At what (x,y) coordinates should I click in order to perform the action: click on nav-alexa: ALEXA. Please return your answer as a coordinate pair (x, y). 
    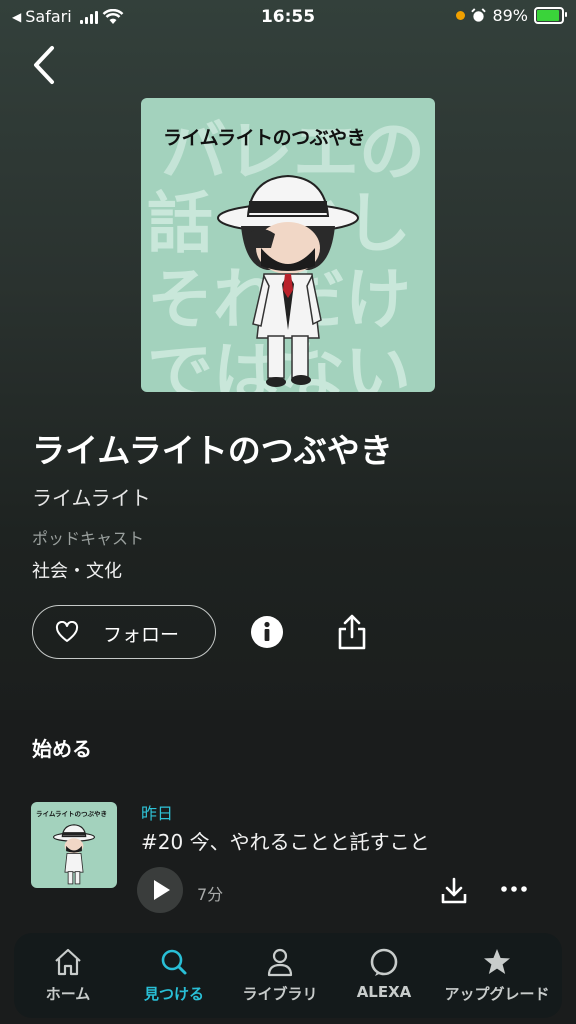
    Looking at the image, I should click on (384, 975).